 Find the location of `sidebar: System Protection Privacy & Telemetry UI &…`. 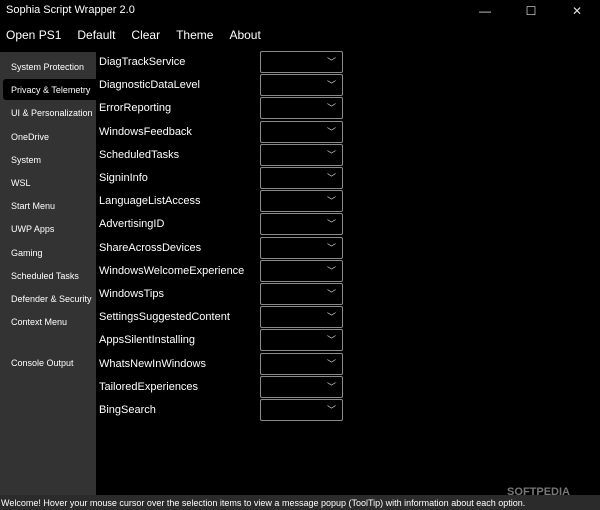

sidebar: System Protection Privacy & Telemetry UI &… is located at coordinates (48, 273).